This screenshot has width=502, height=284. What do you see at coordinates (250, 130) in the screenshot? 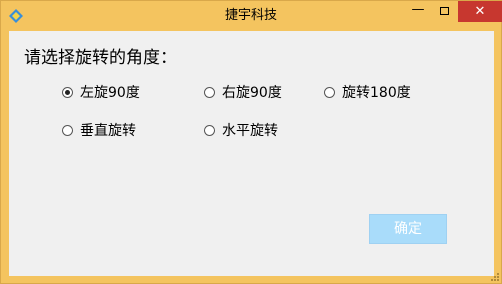
I see `radio-label: 水平旋转` at bounding box center [250, 130].